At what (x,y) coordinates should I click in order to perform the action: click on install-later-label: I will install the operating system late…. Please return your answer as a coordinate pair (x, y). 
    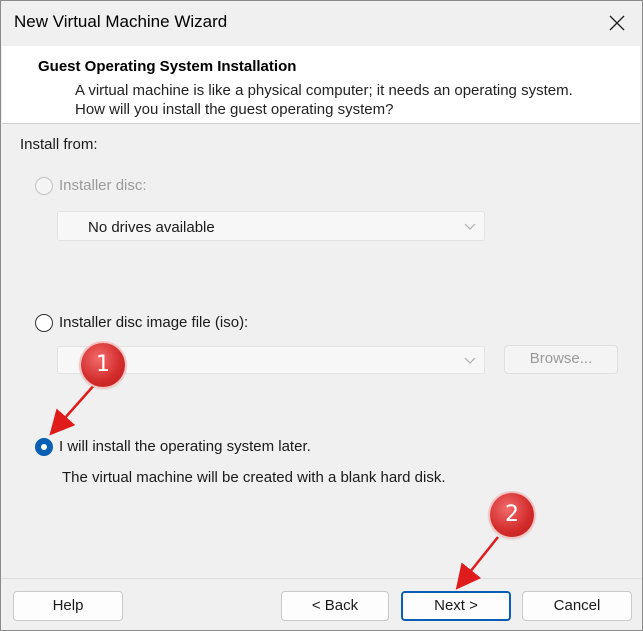
    Looking at the image, I should click on (185, 446).